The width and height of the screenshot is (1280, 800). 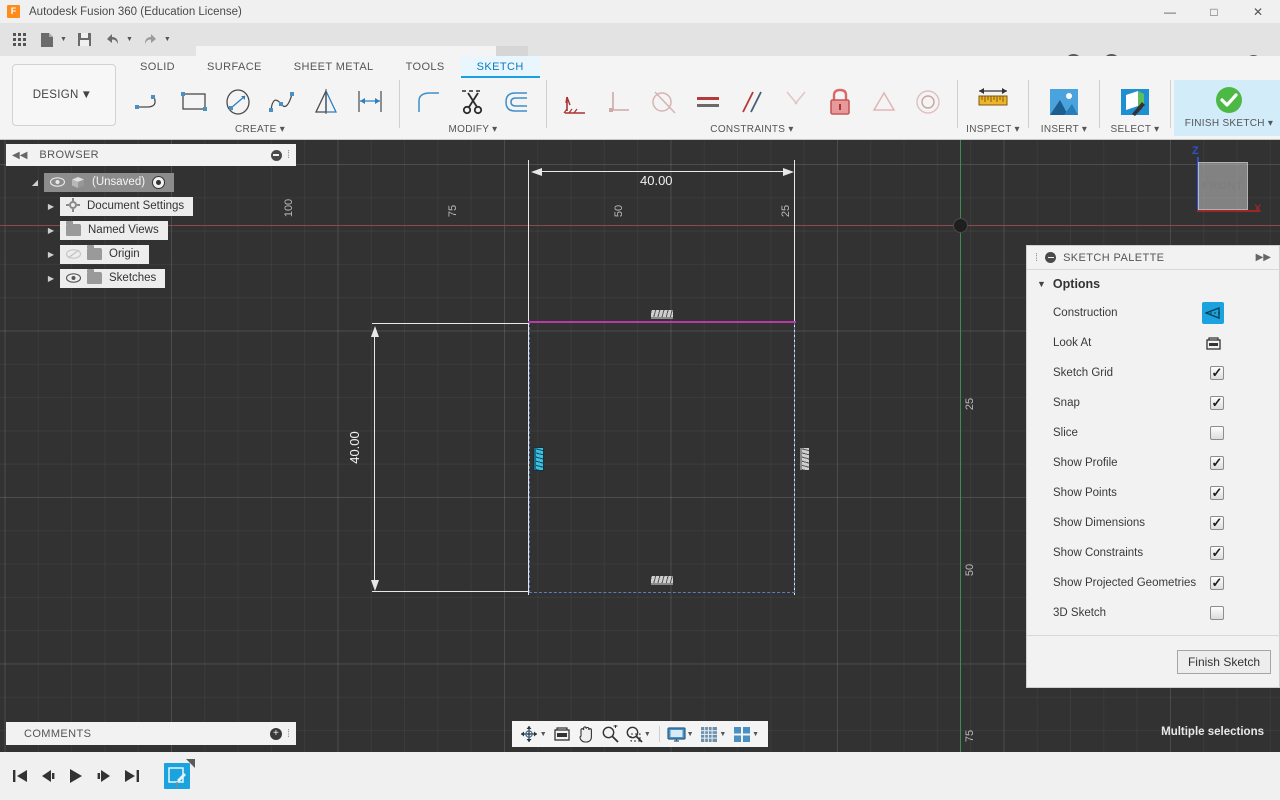 I want to click on add-comment-icon: +, so click(x=275, y=733).